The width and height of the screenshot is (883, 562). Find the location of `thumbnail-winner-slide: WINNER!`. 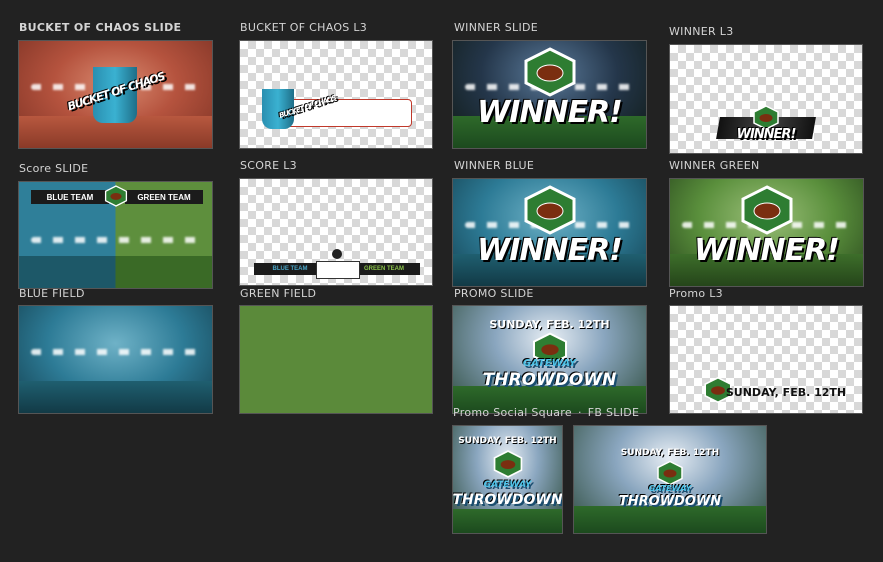

thumbnail-winner-slide: WINNER! is located at coordinates (549, 94).